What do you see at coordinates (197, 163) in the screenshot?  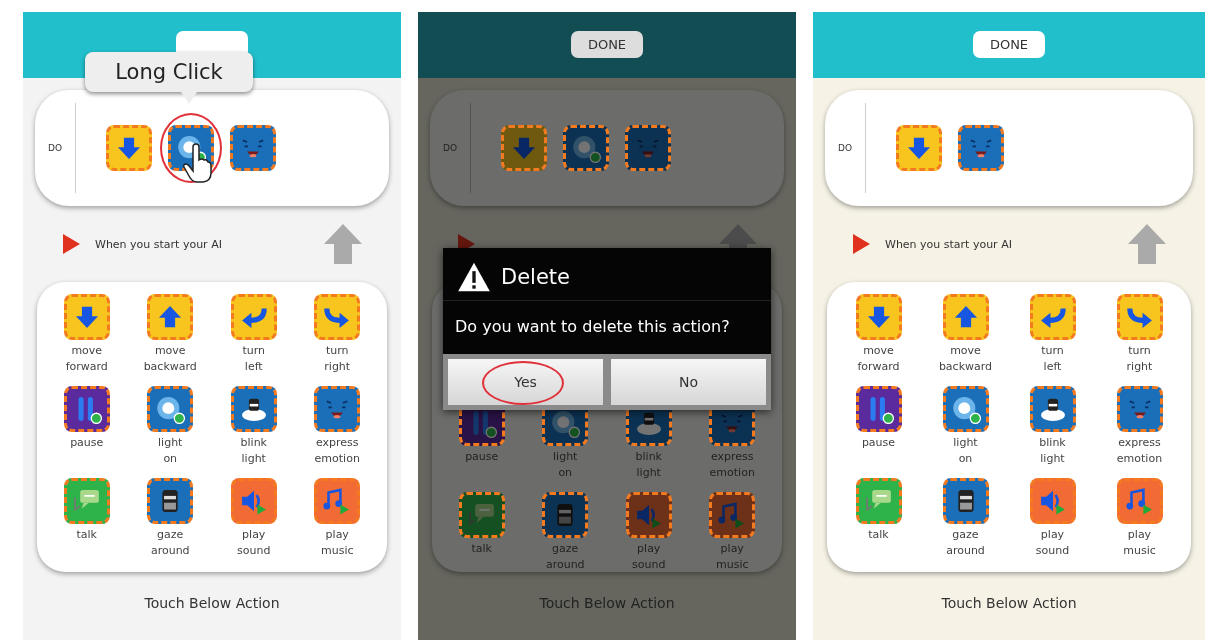 I see `hand-pointer-icon` at bounding box center [197, 163].